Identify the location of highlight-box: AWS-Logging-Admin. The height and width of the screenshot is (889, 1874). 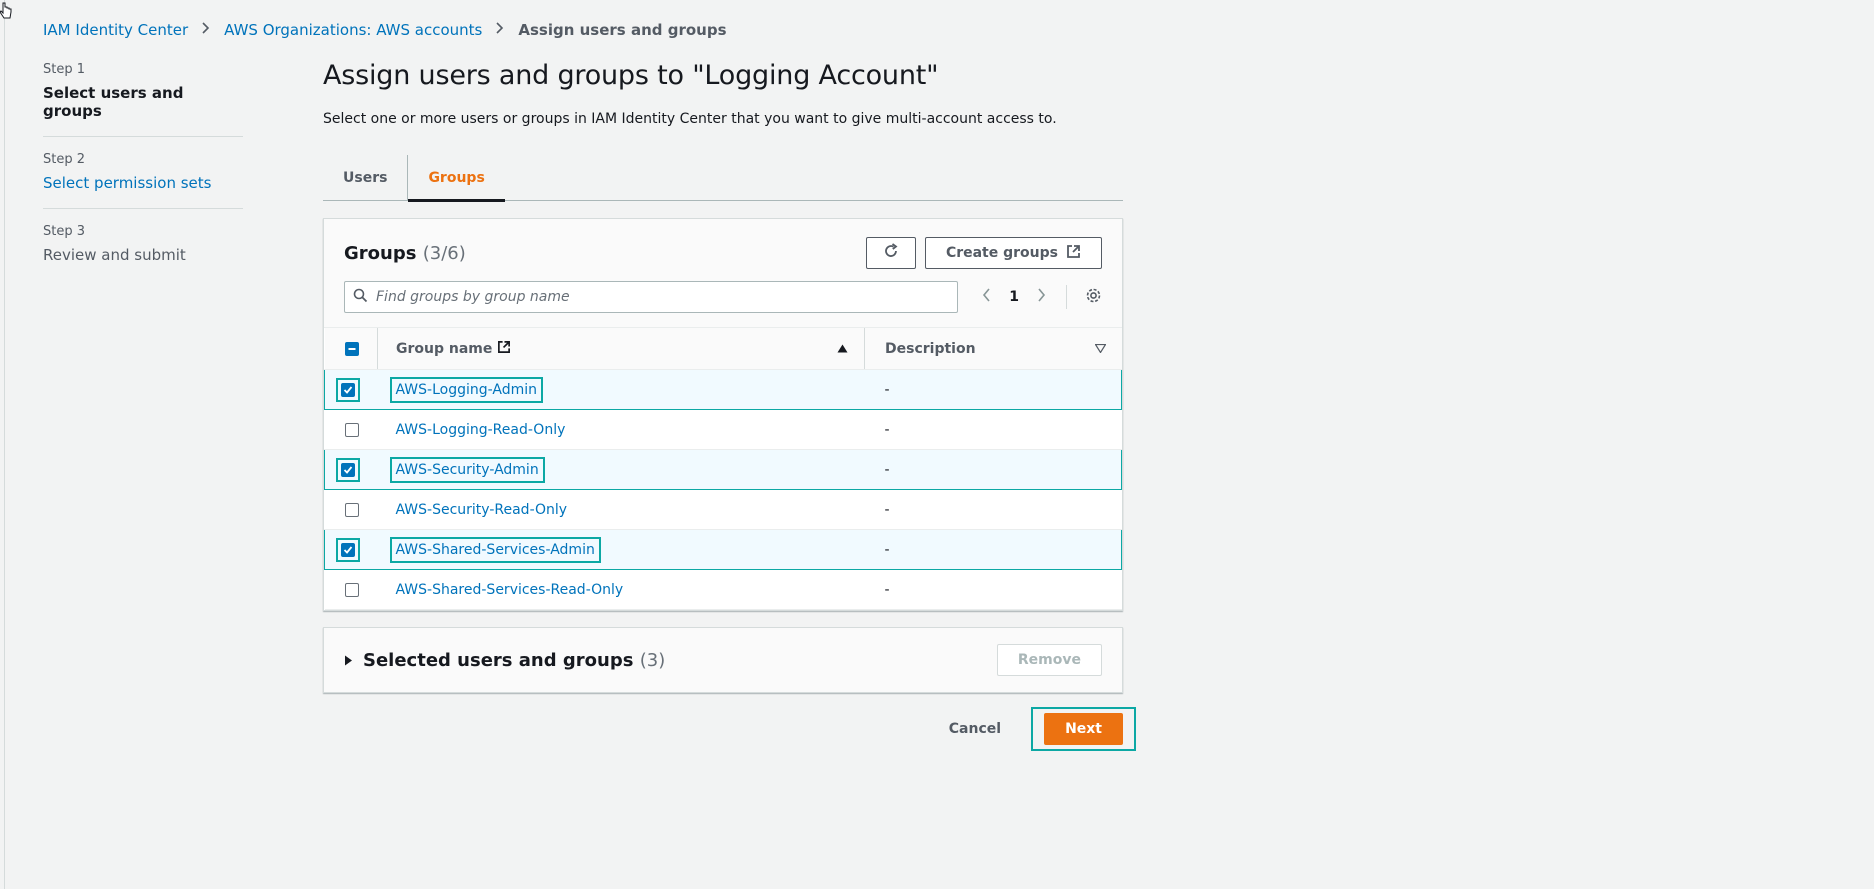
(466, 389).